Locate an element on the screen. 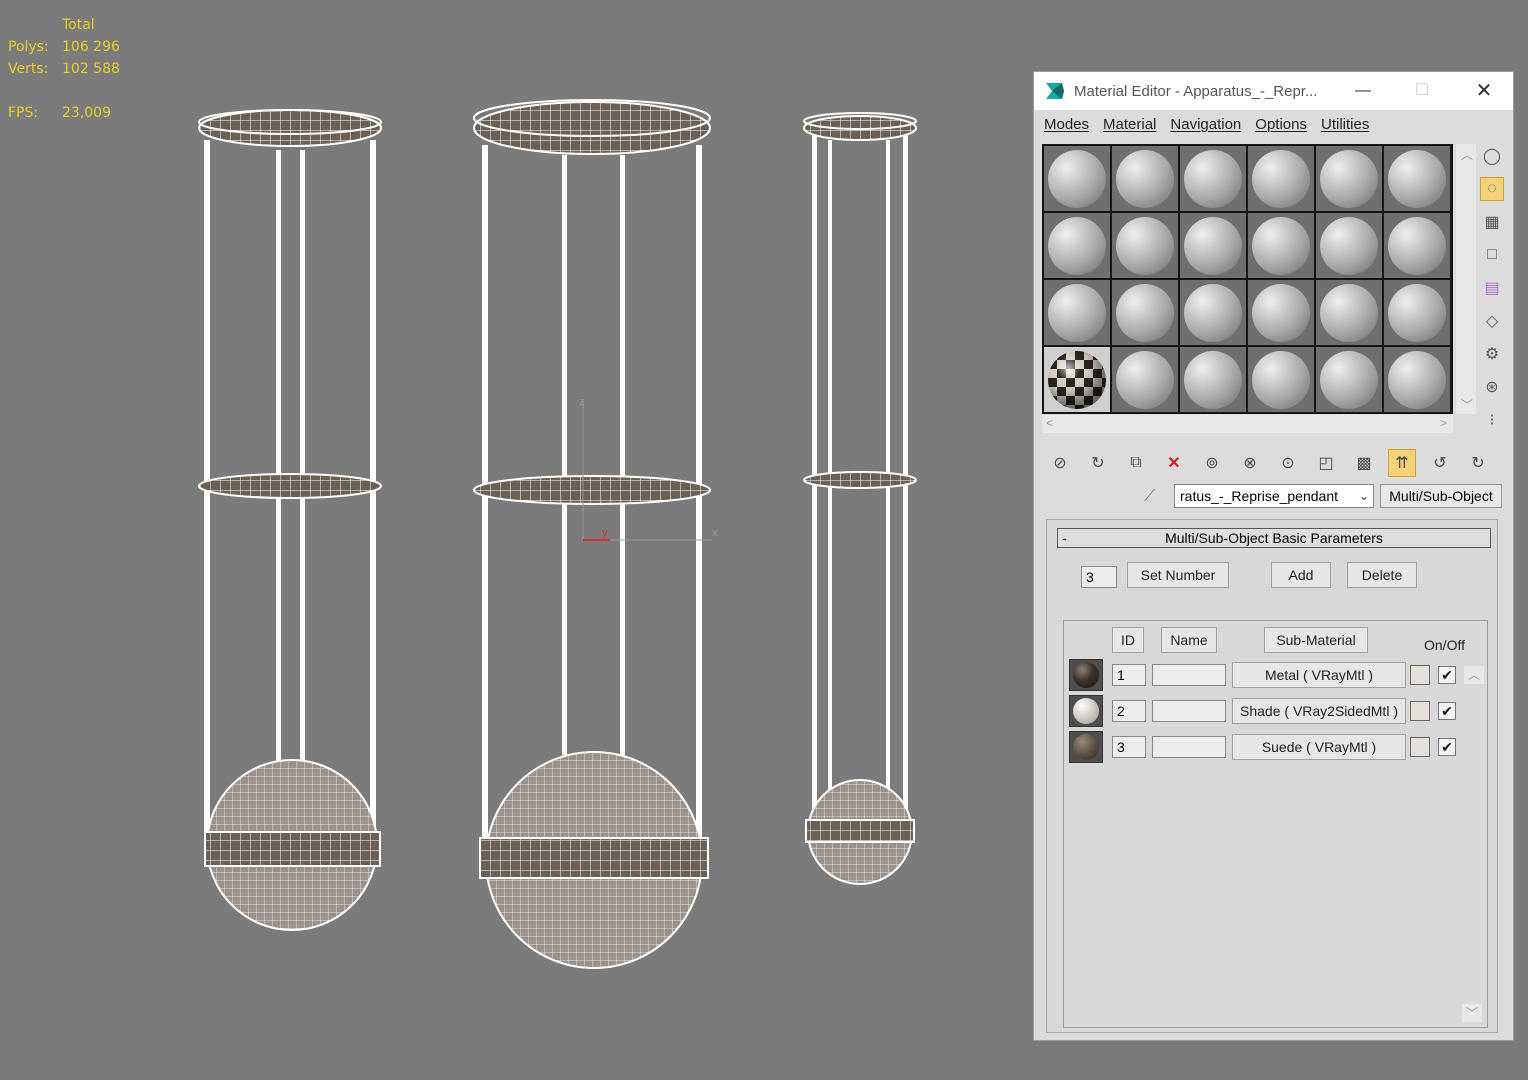 The height and width of the screenshot is (1080, 1528). video-color-check-icon: ▤ is located at coordinates (1492, 288).